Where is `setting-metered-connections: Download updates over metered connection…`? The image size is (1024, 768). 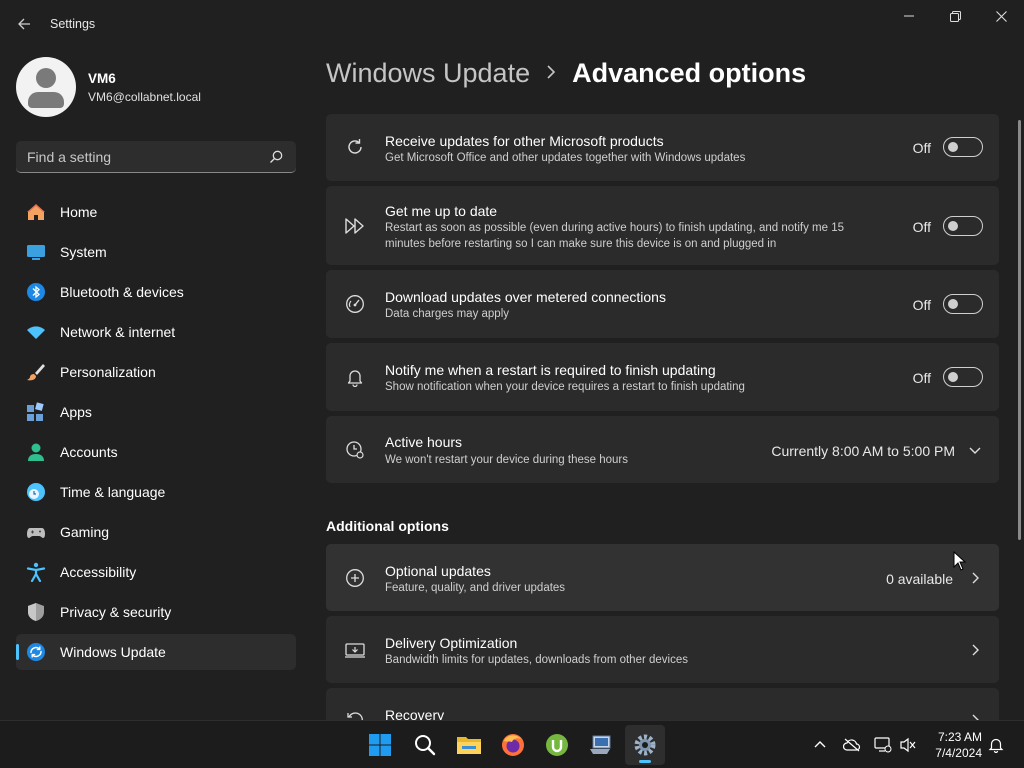 setting-metered-connections: Download updates over metered connection… is located at coordinates (662, 304).